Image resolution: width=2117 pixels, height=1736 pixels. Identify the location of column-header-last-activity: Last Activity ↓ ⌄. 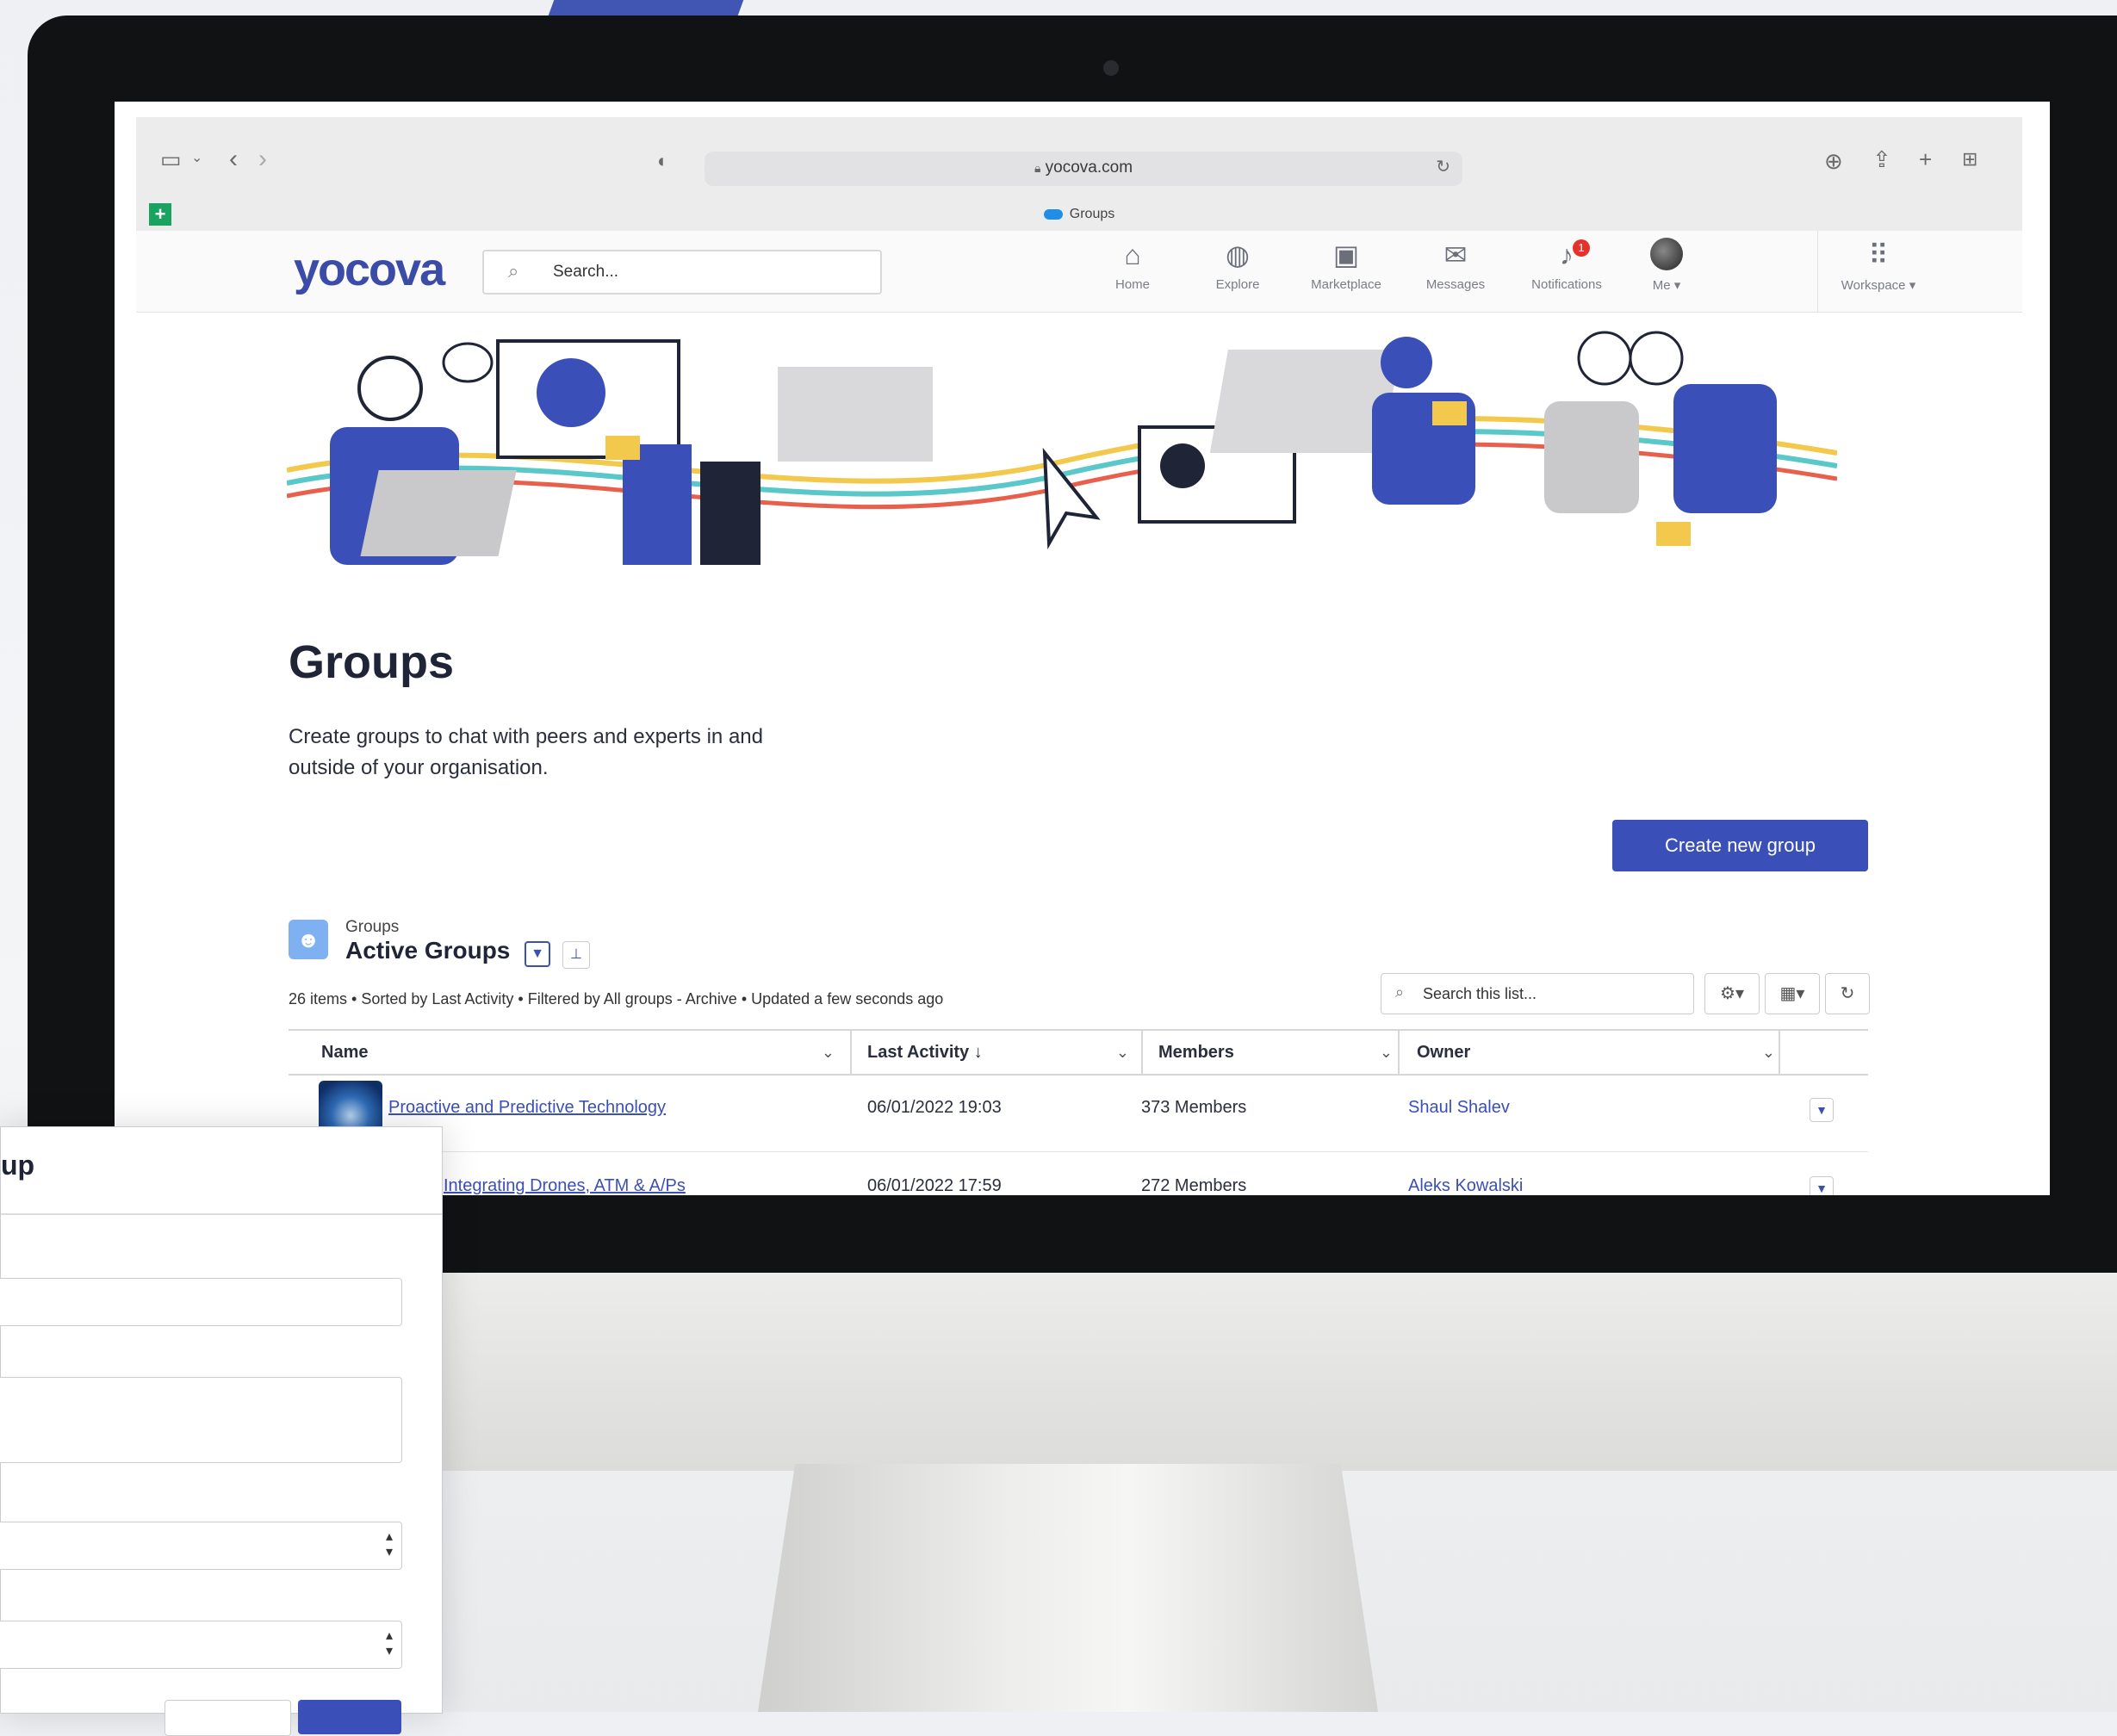
(1004, 1052).